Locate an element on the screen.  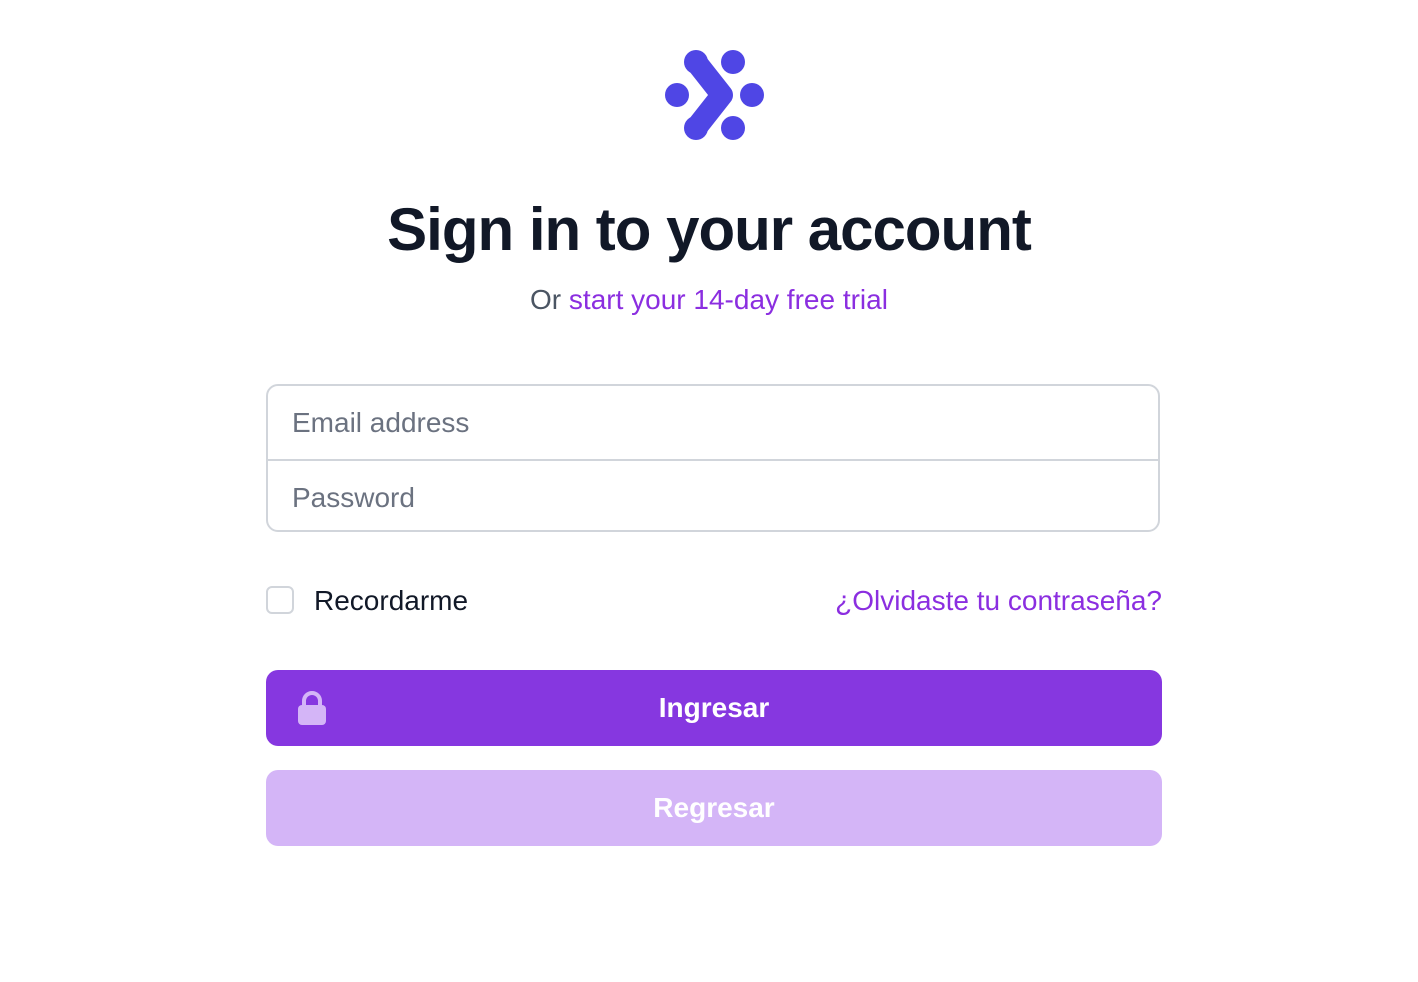
credentials-field-group is located at coordinates (713, 458).